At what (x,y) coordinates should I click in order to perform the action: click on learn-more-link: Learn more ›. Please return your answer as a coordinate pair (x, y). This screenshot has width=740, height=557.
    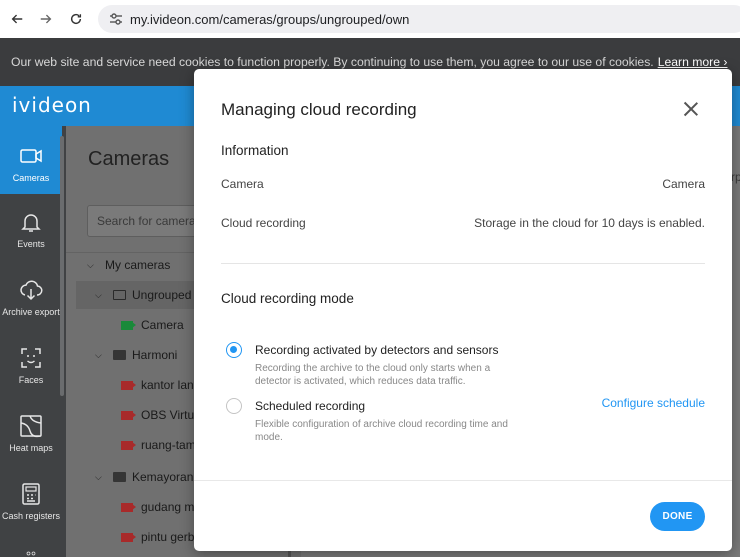
    Looking at the image, I should click on (693, 62).